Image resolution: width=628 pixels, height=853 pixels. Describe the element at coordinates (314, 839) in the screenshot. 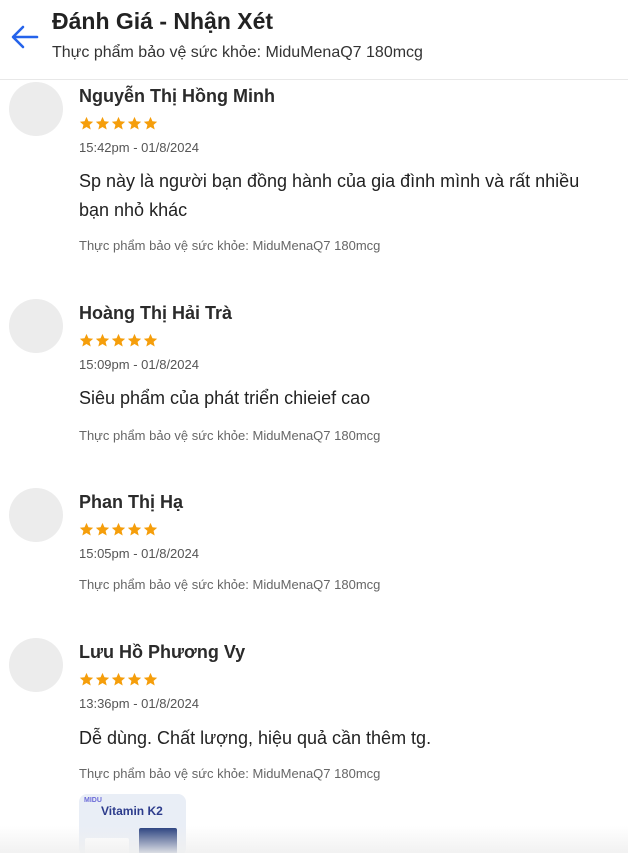

I see `scroll-fade` at that location.